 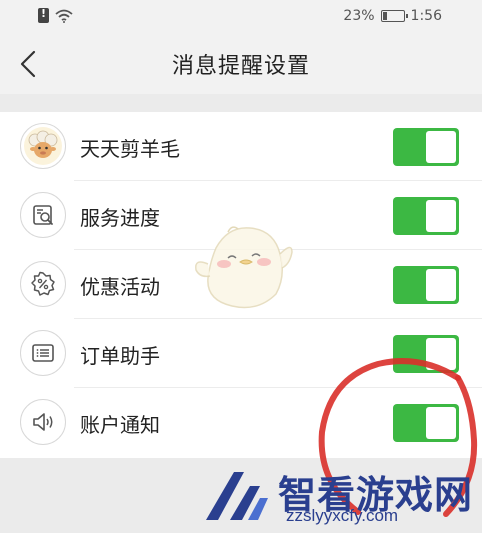 I want to click on wifi-icon, so click(x=64, y=16).